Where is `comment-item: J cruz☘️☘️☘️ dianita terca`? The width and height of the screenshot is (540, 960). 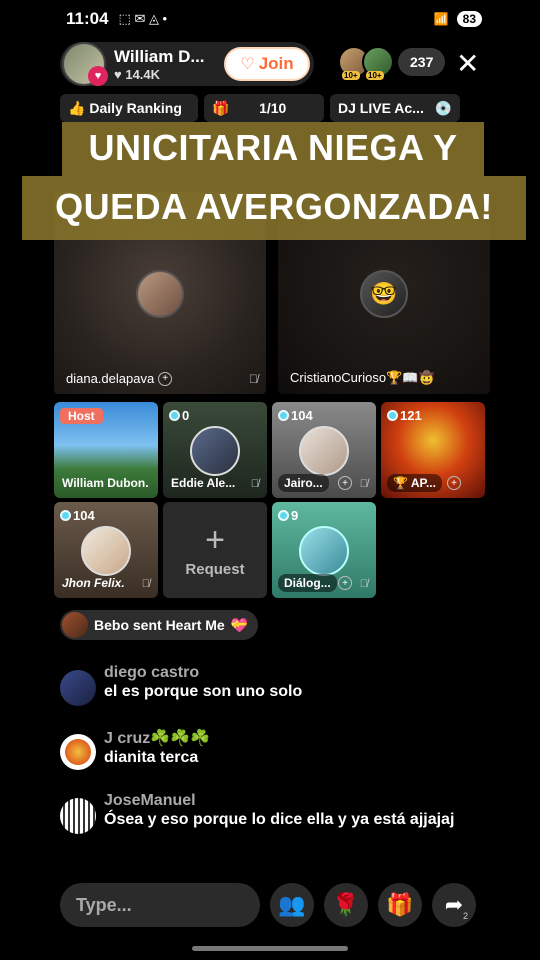
comment-item: J cruz☘️☘️☘️ dianita terca is located at coordinates (270, 749).